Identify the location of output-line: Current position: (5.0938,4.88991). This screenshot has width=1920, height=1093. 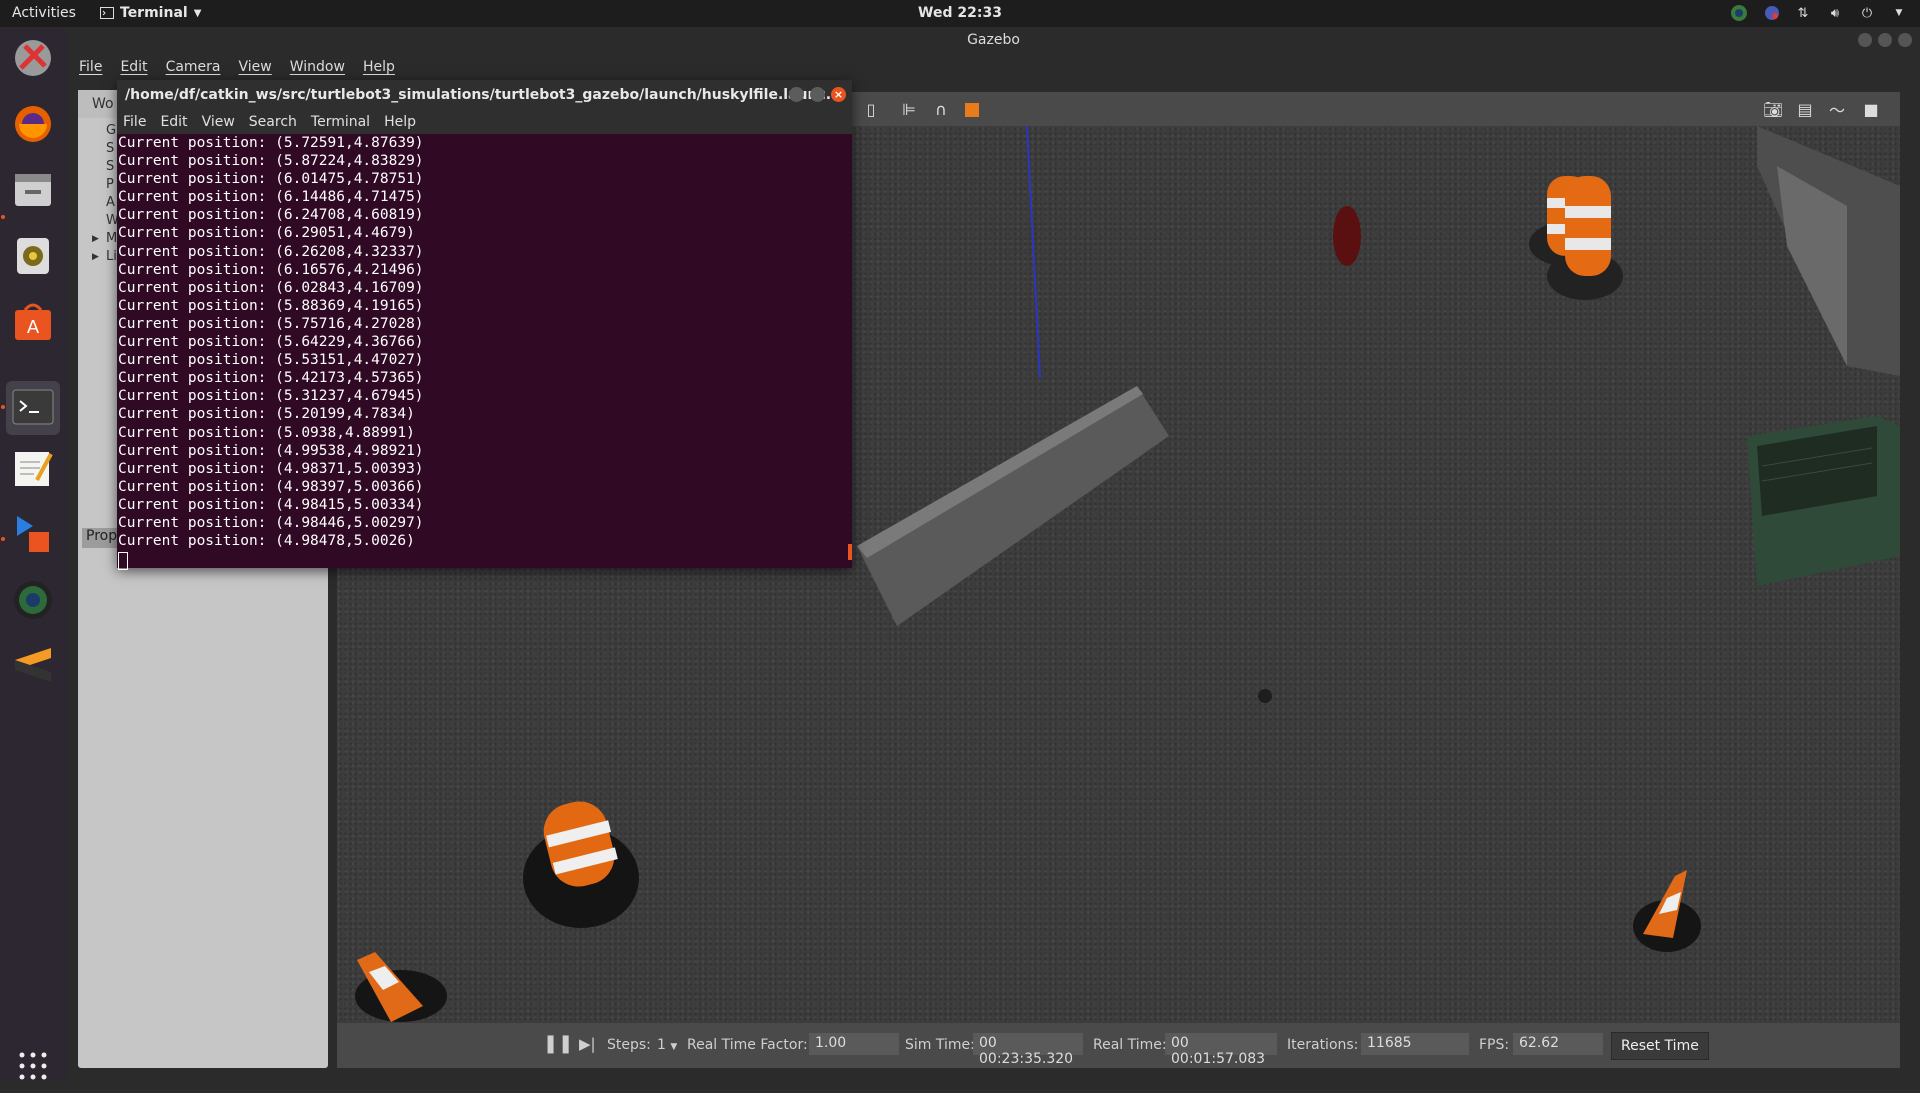
(266, 432).